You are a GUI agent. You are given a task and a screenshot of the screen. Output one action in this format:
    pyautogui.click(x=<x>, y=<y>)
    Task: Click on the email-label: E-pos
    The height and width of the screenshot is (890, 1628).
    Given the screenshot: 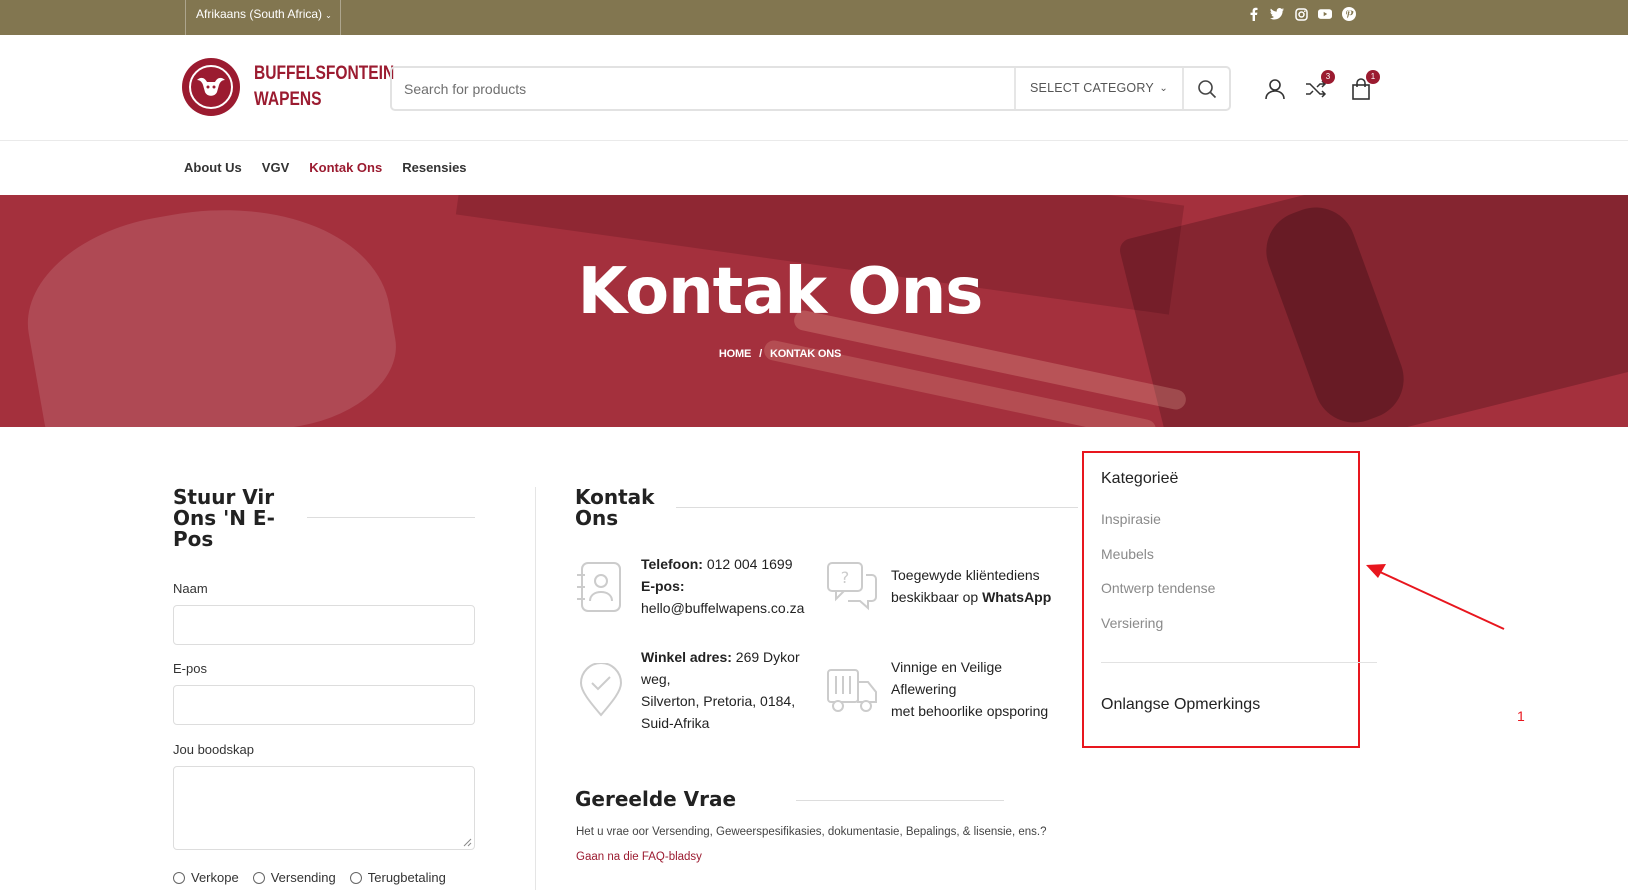 What is the action you would take?
    pyautogui.click(x=190, y=668)
    